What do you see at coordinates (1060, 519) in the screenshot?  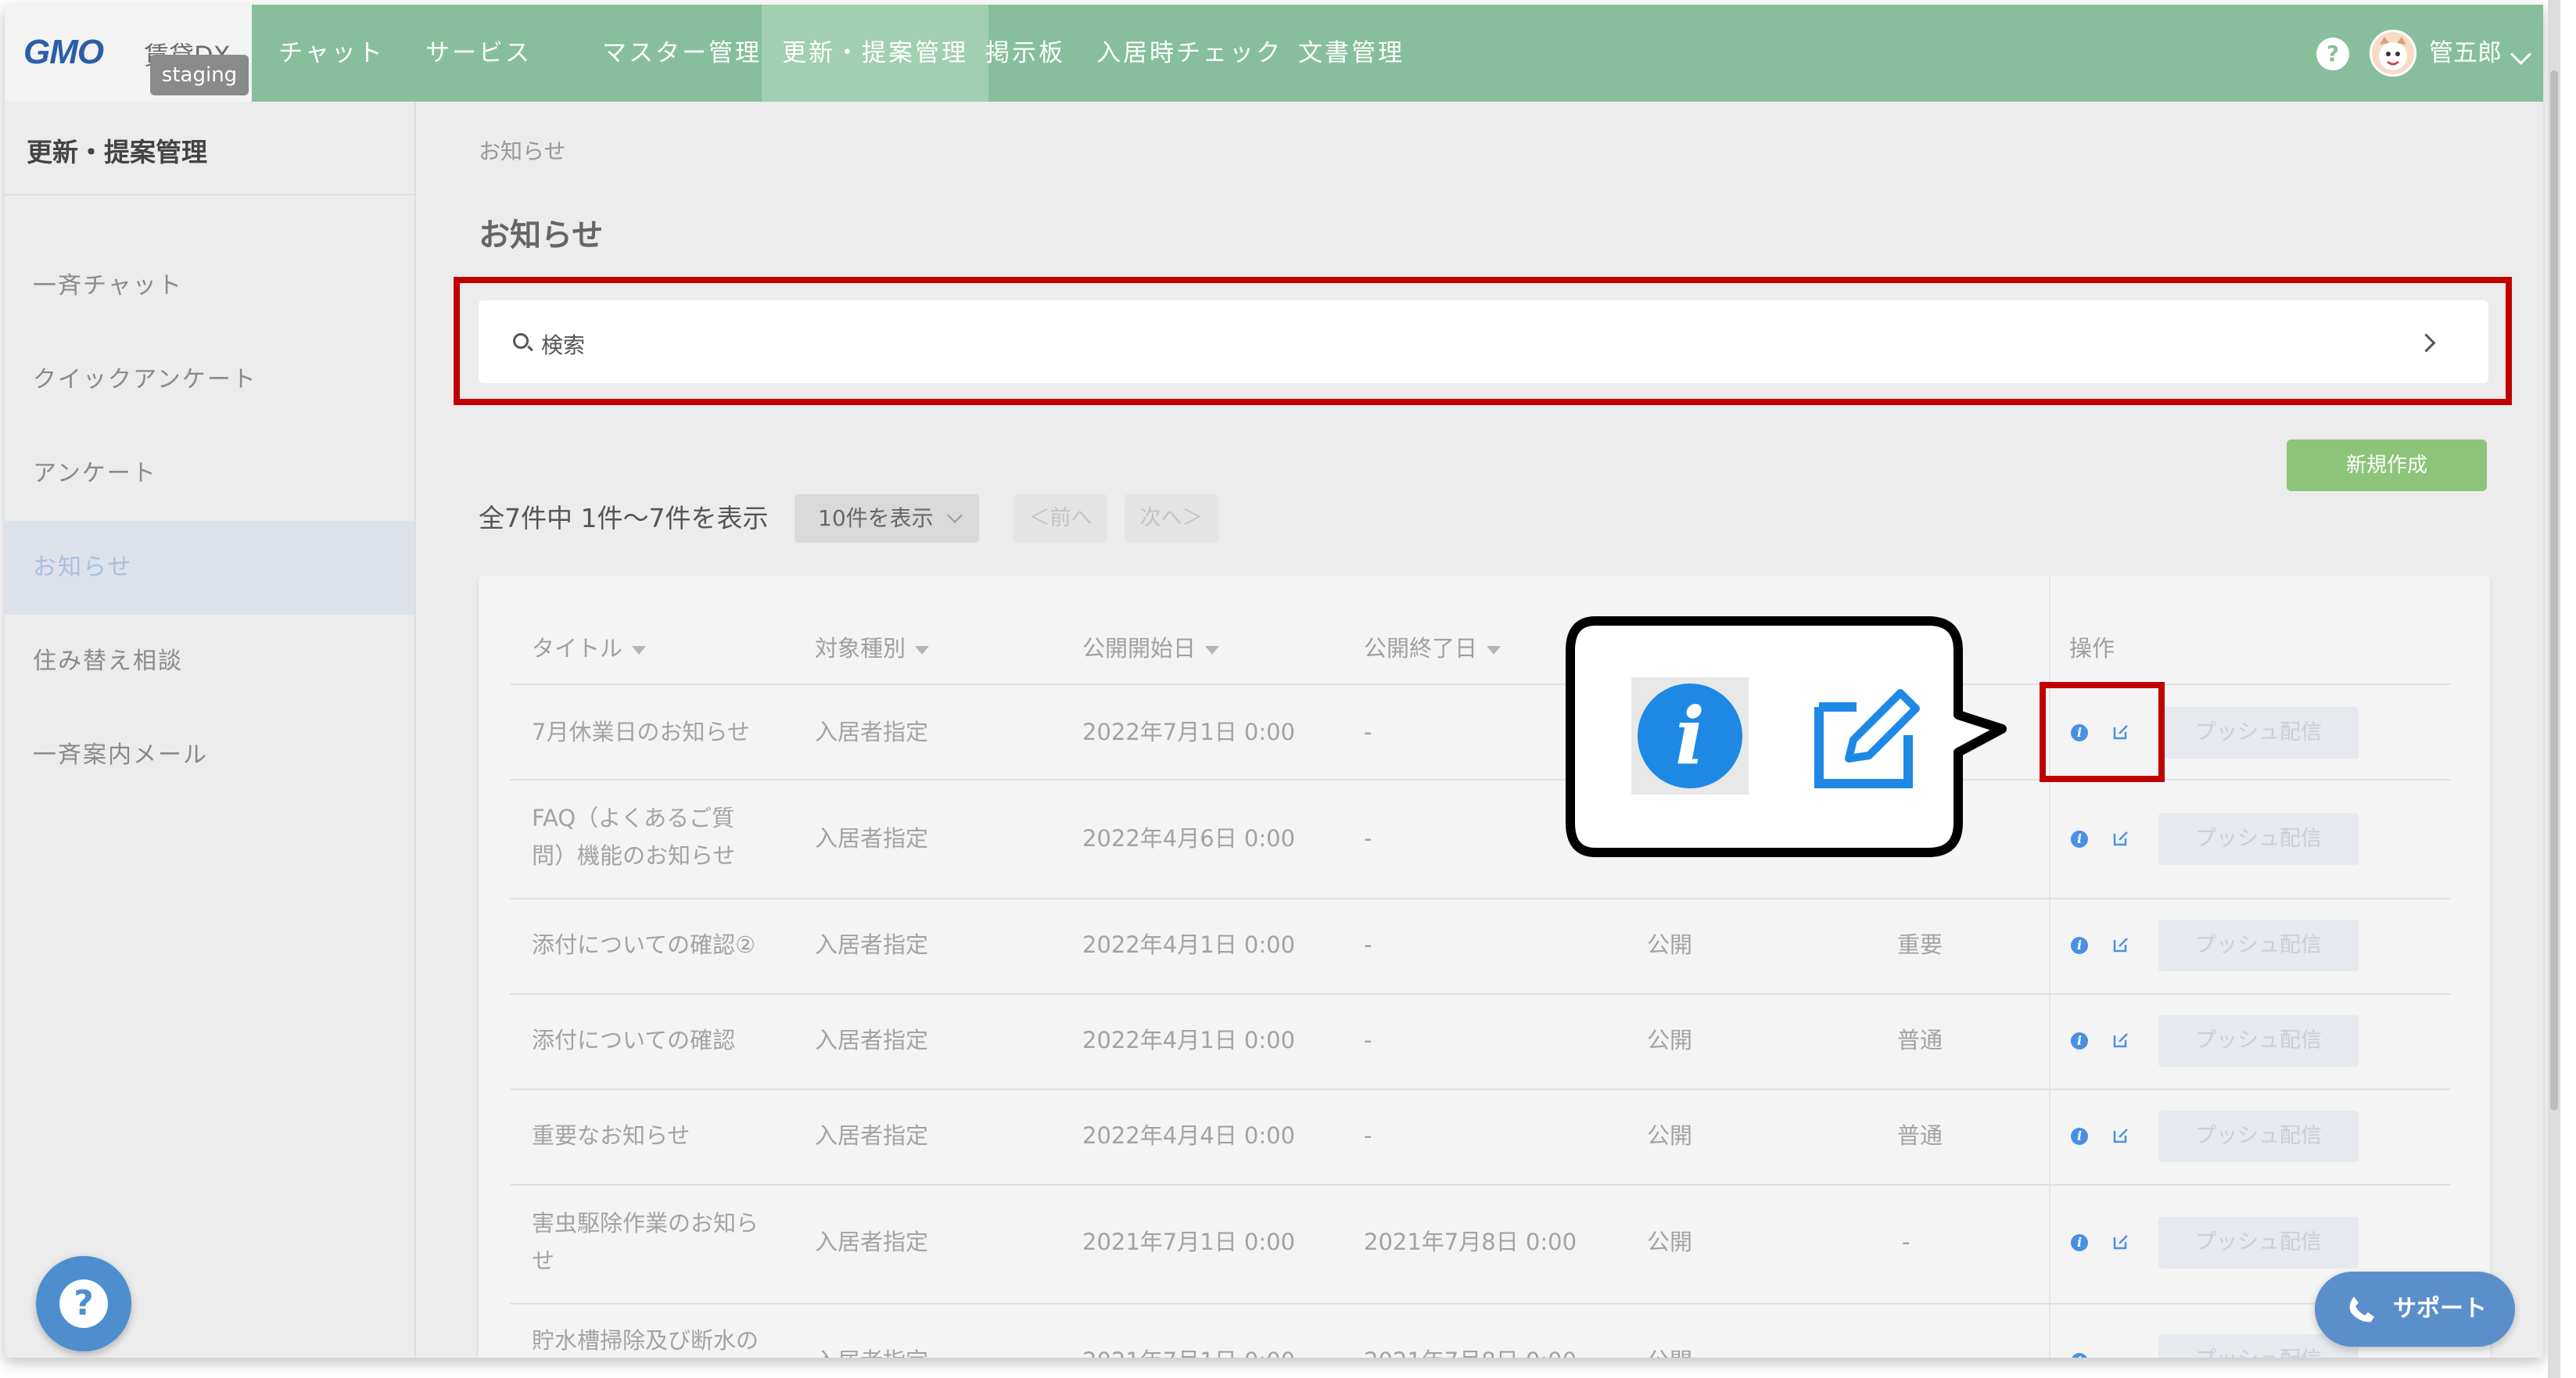 I see `prev-page-button: ＜前へ` at bounding box center [1060, 519].